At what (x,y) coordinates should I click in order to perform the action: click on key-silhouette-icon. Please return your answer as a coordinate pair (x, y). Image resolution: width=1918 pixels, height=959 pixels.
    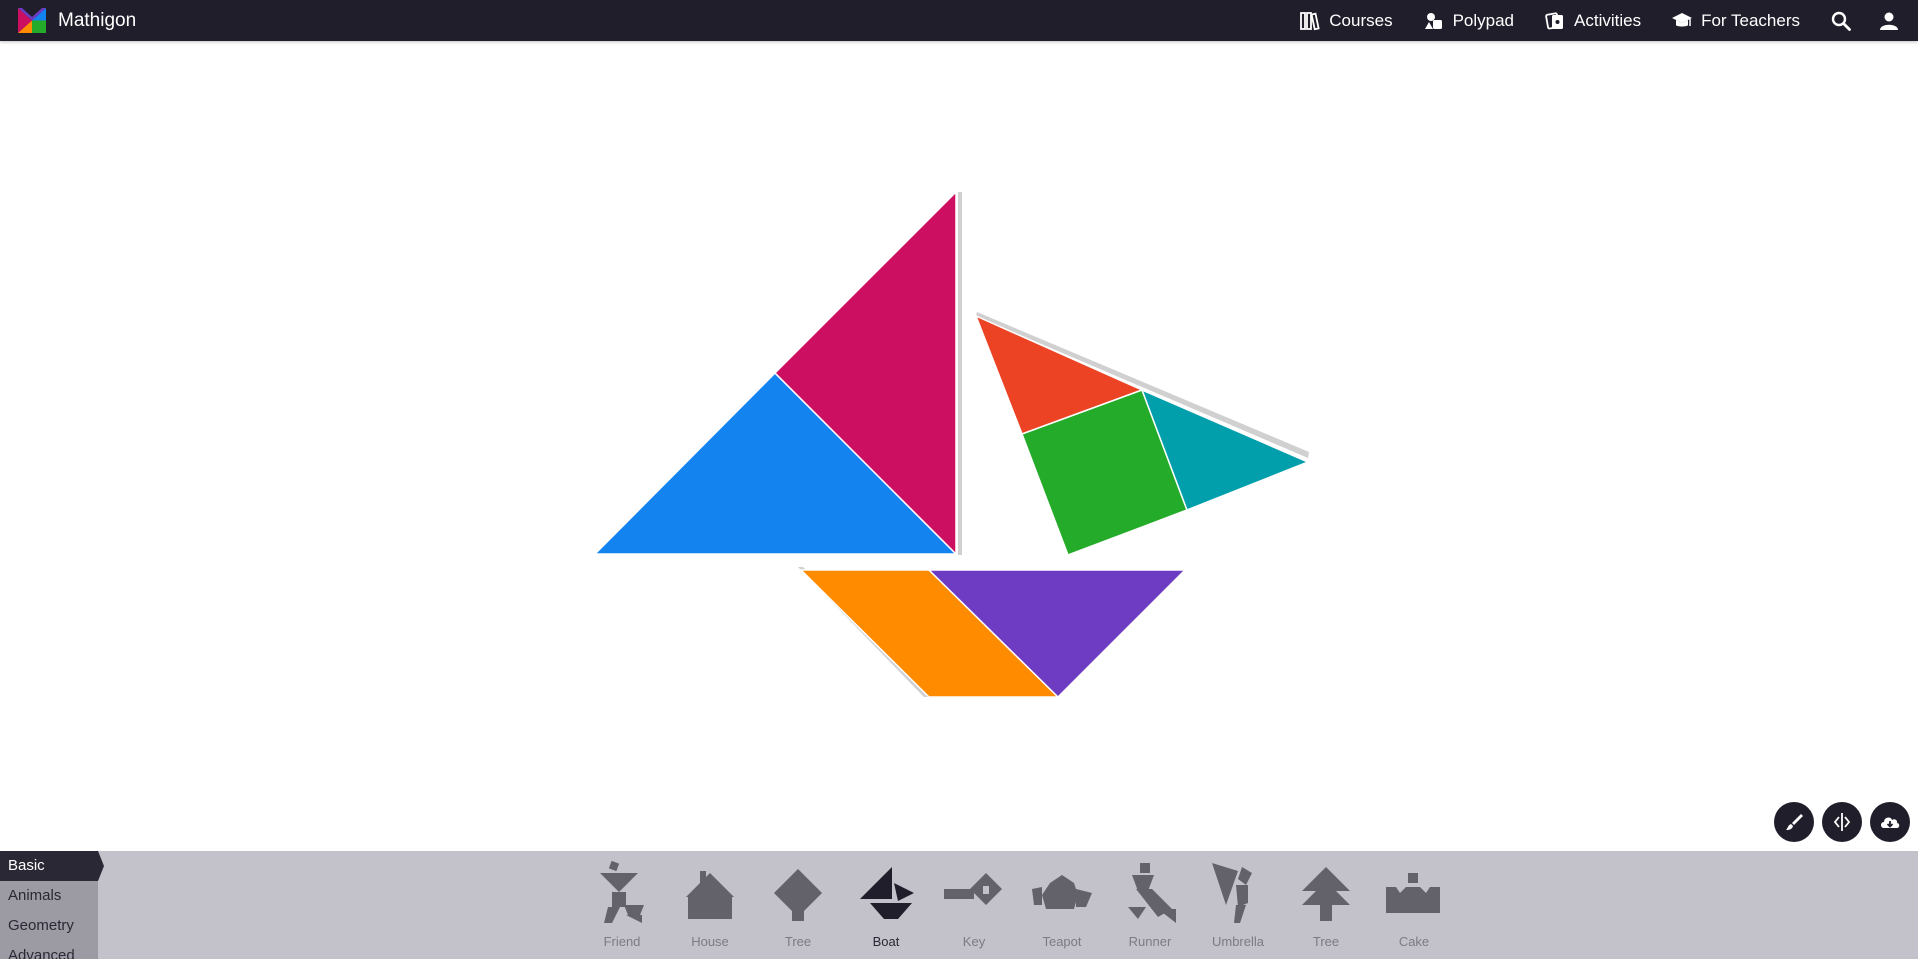
    Looking at the image, I should click on (973, 889).